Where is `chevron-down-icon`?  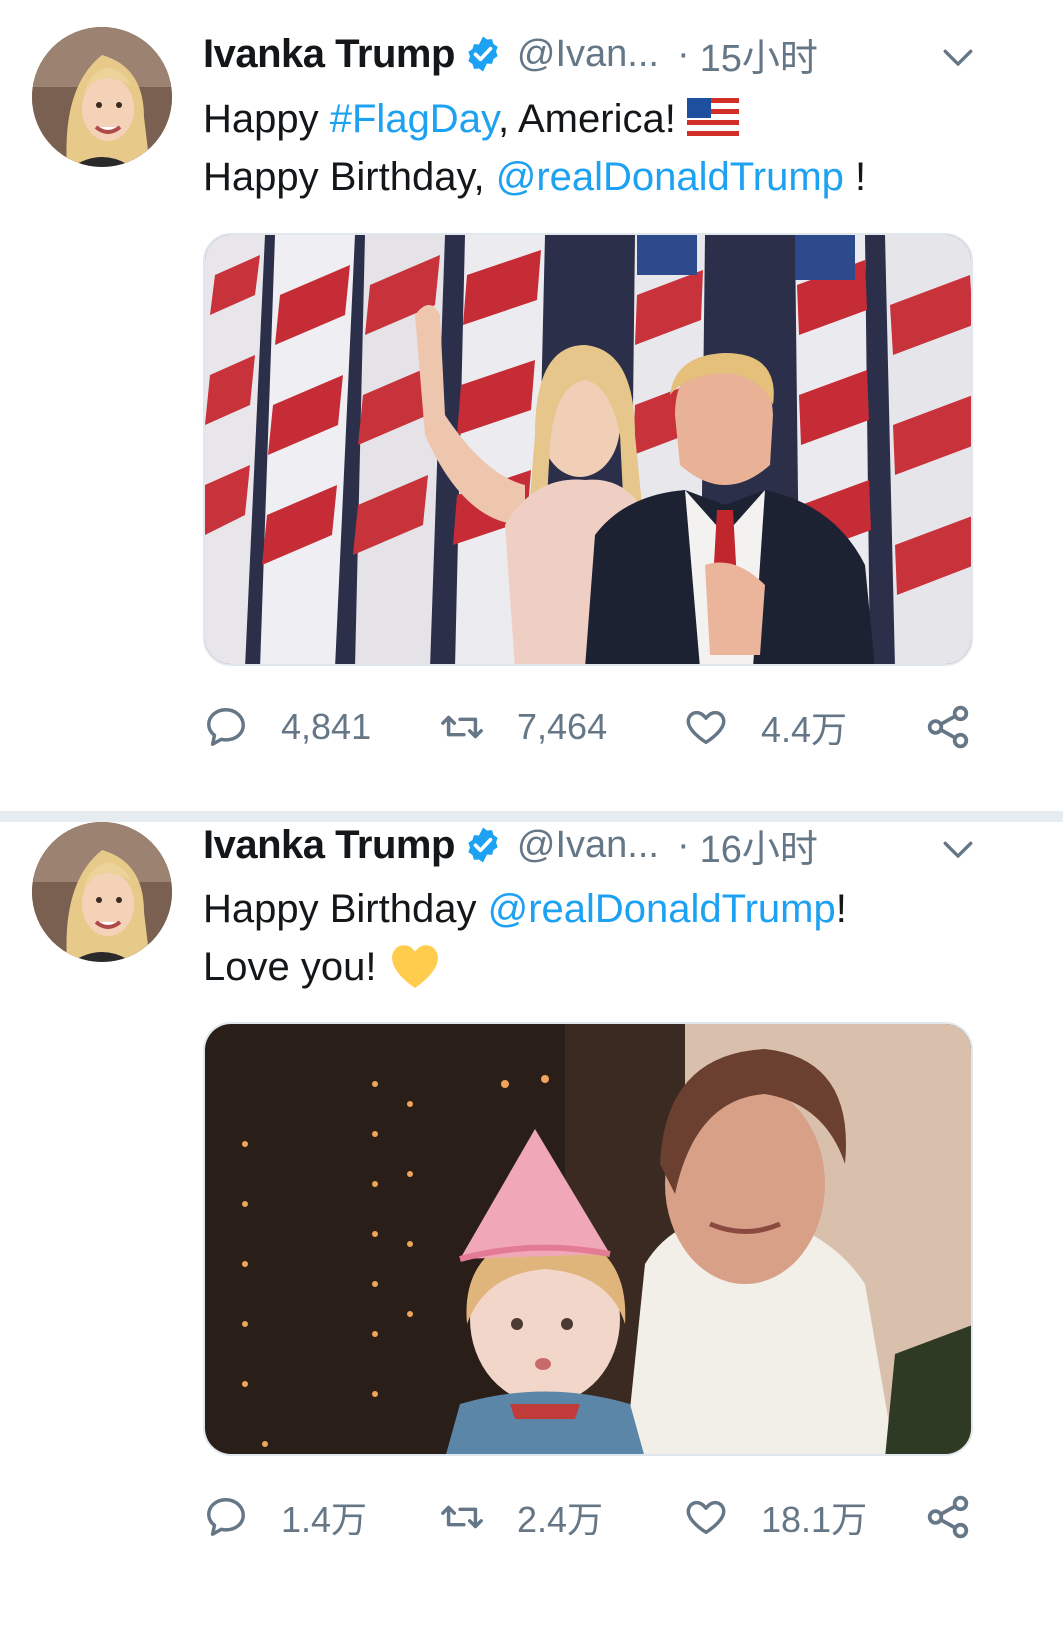 chevron-down-icon is located at coordinates (958, 849).